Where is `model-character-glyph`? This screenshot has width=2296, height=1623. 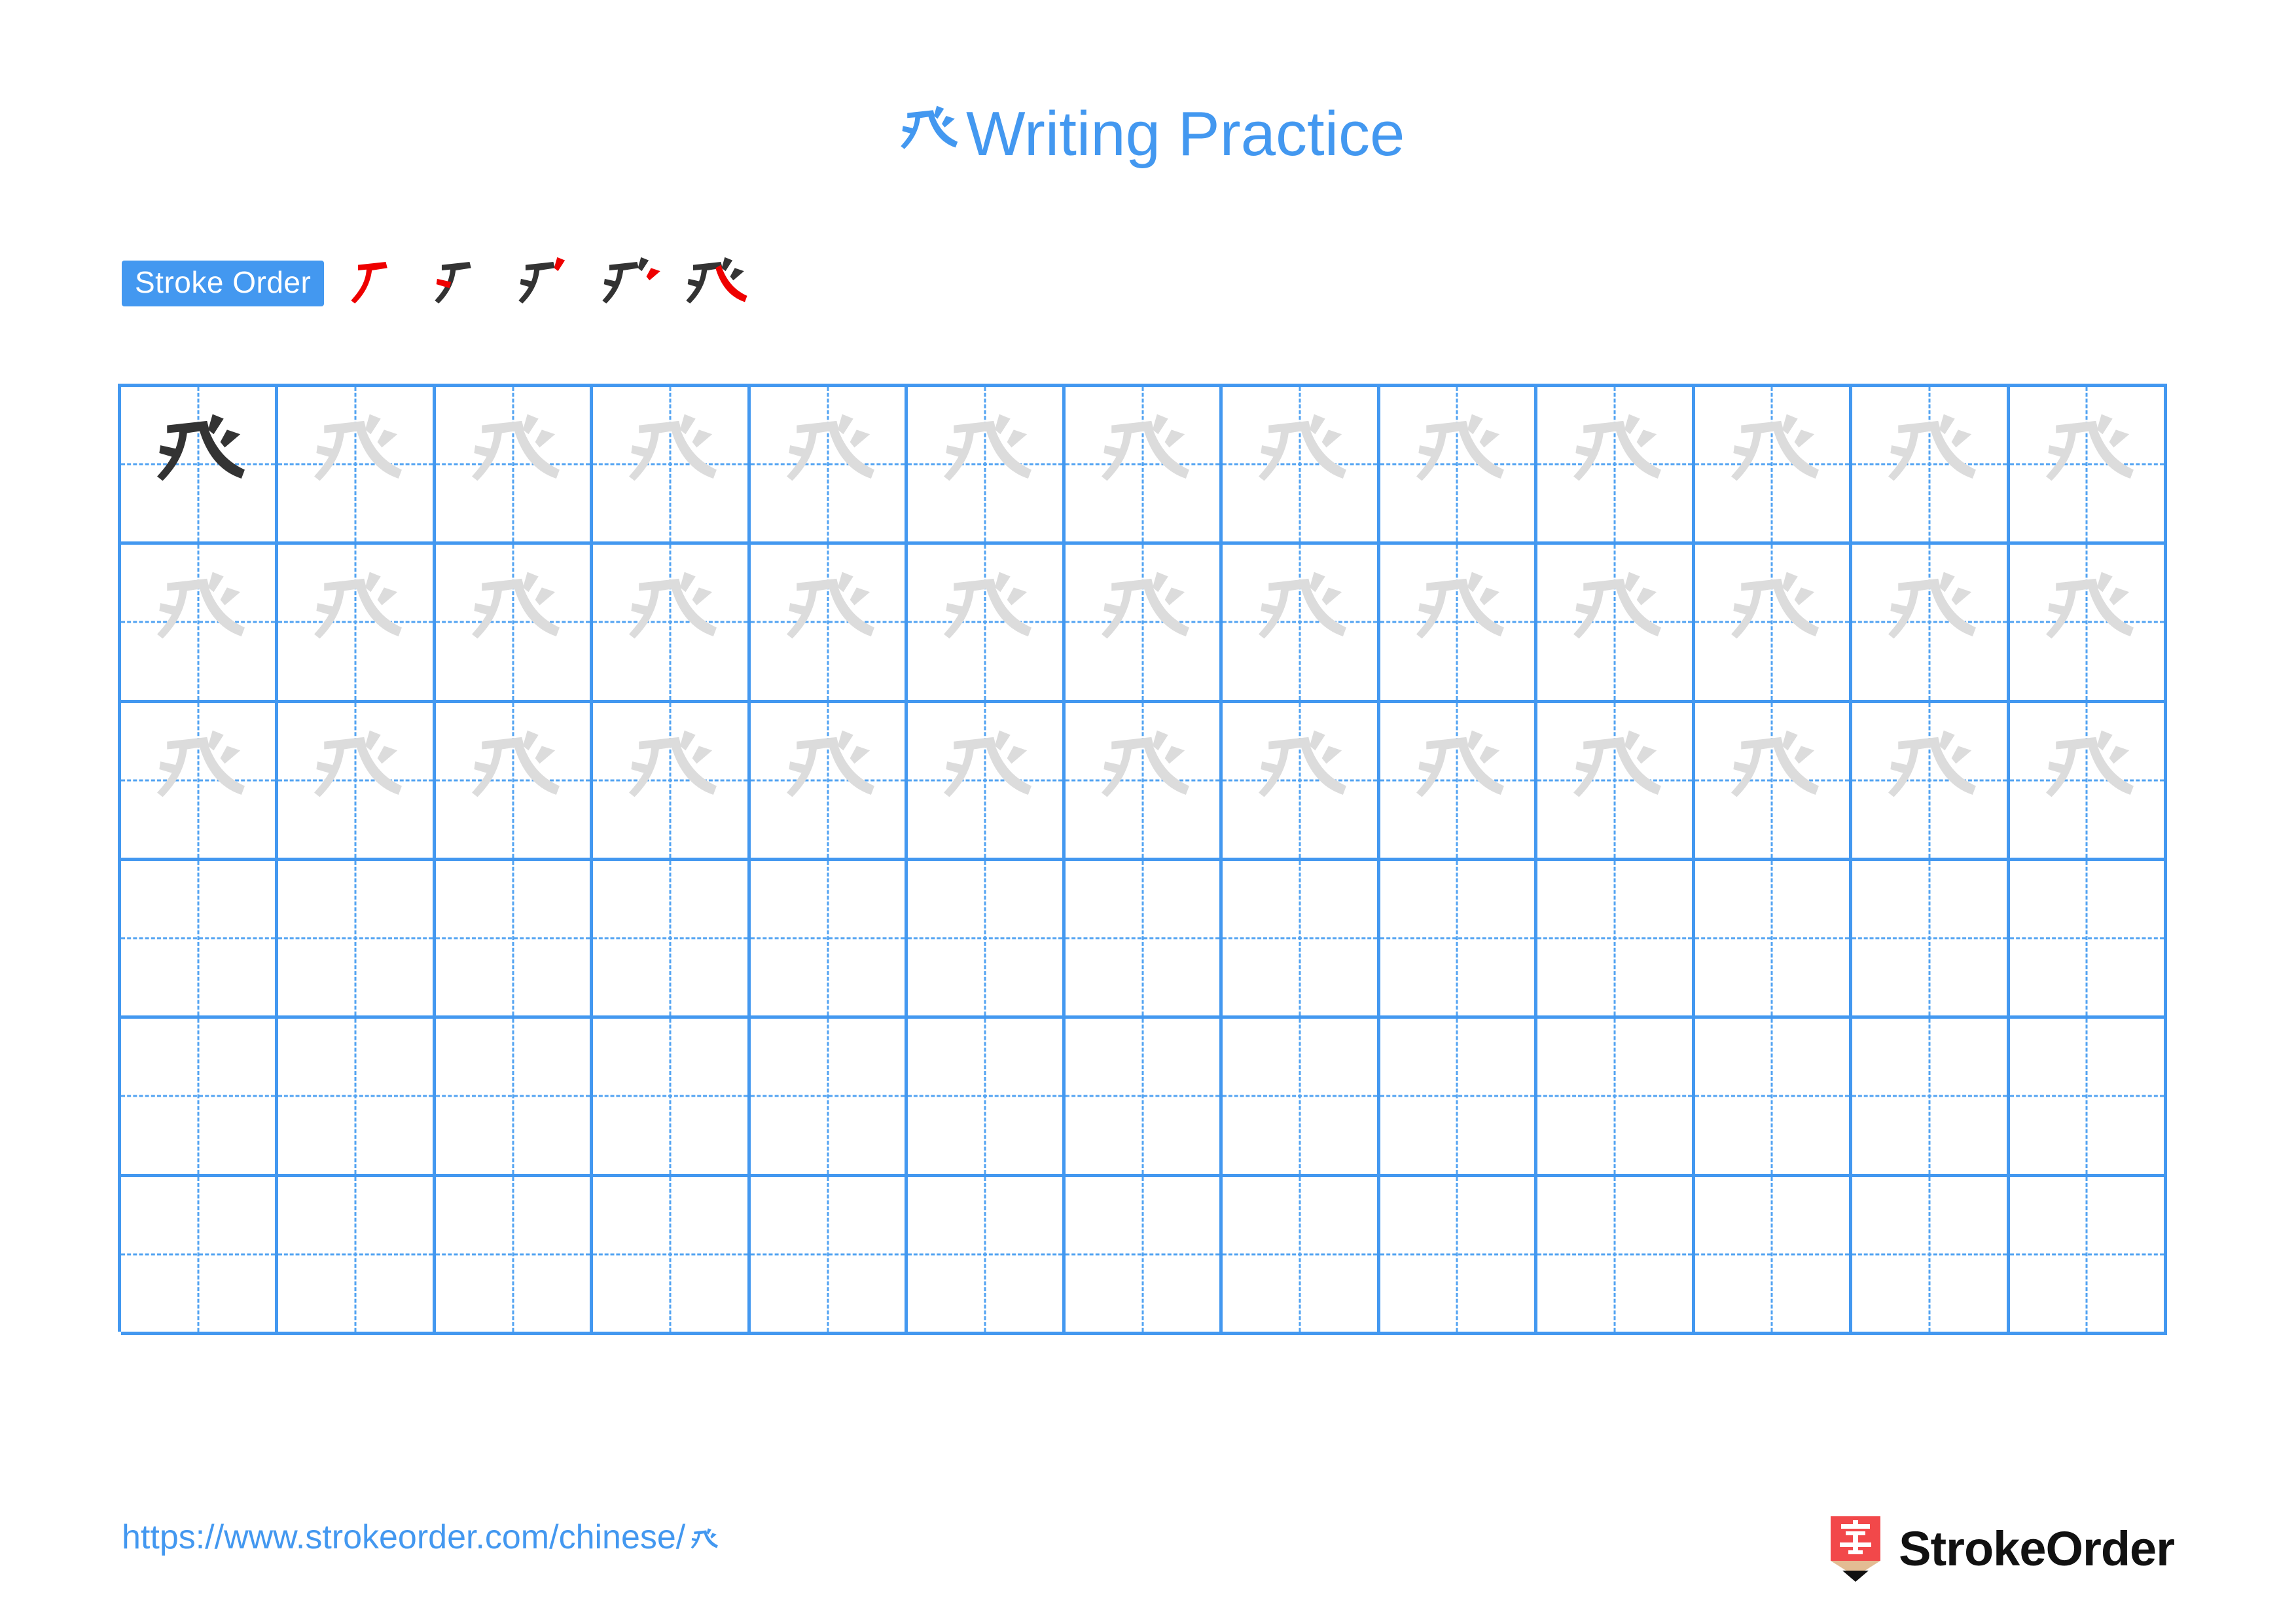
model-character-glyph is located at coordinates (198, 464).